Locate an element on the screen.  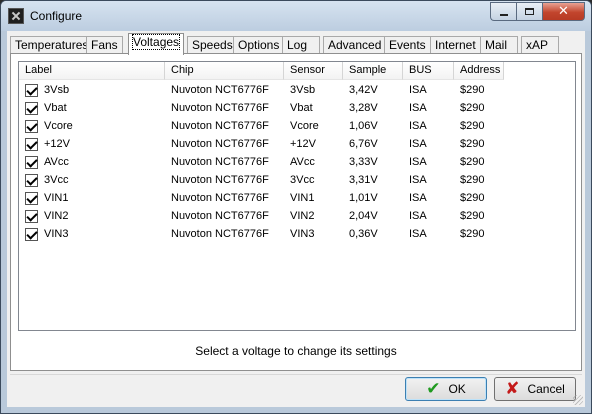
tab-voltages: Voltages is located at coordinates (156, 44).